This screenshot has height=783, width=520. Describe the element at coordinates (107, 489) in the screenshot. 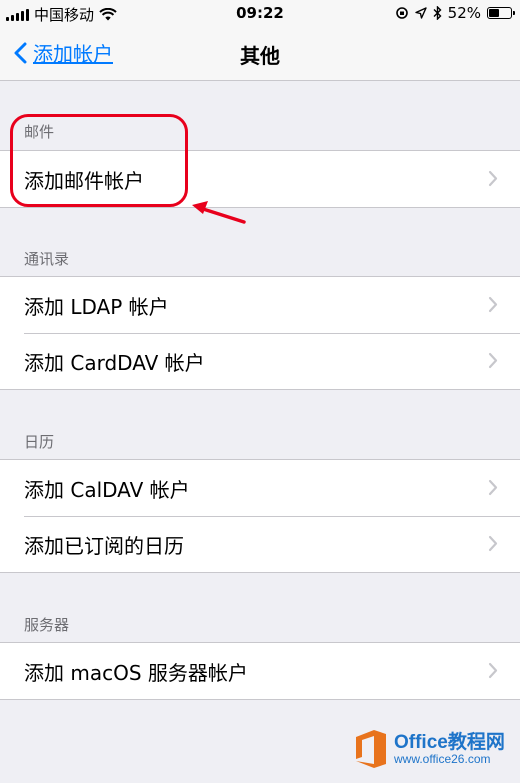

I see `cell-label: 添加 CalDAV 帐户` at that location.